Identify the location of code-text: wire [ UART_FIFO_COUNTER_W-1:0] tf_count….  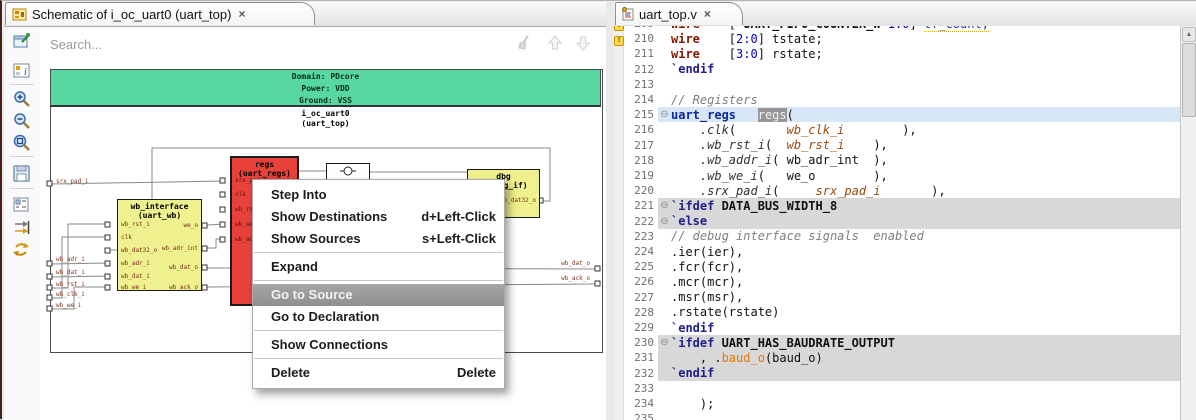
(830, 29).